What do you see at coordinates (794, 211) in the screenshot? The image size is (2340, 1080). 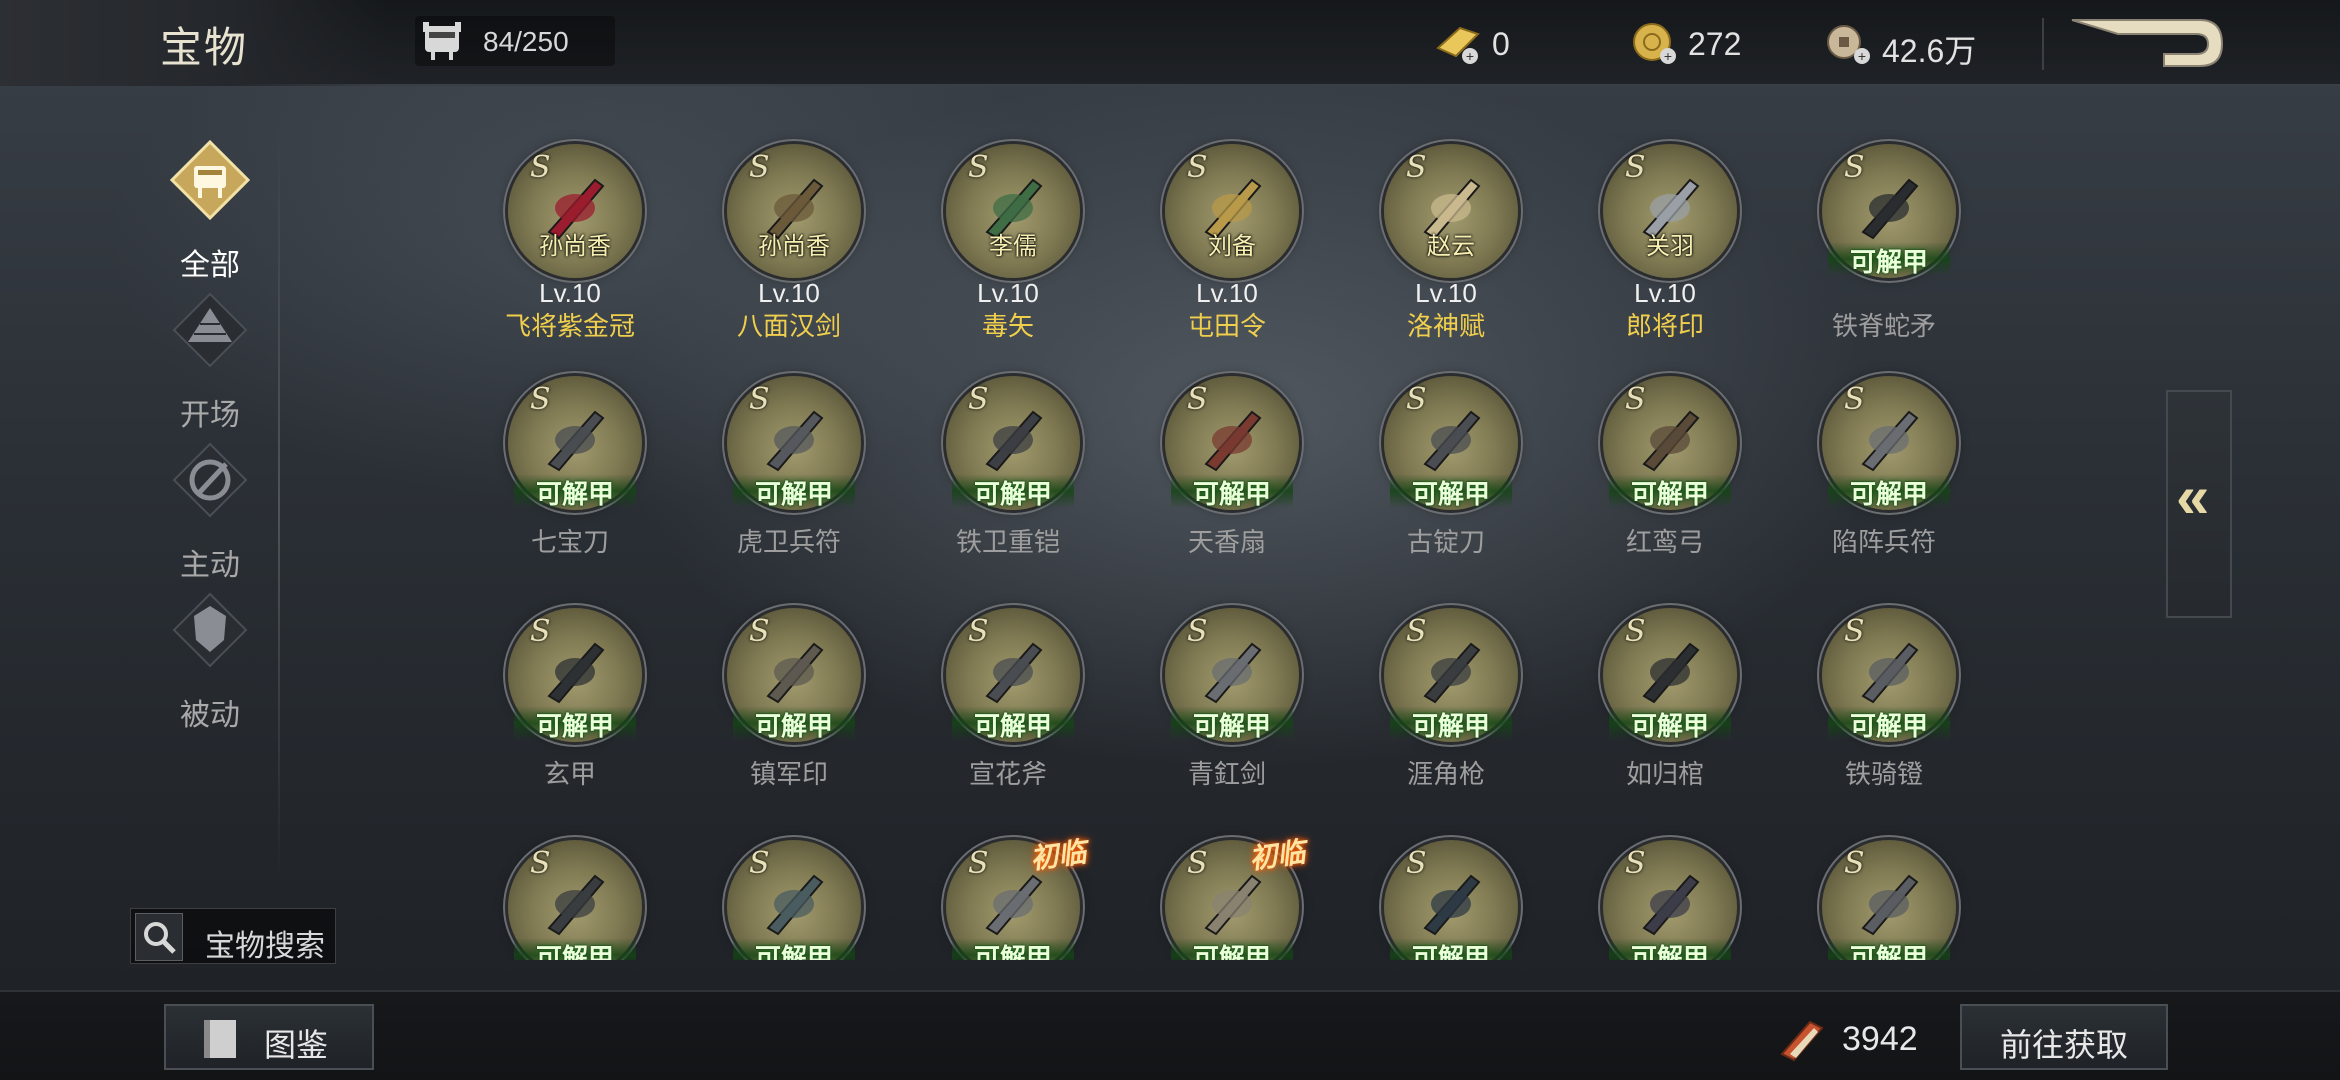 I see `treasure-orb: S 孙尚香` at bounding box center [794, 211].